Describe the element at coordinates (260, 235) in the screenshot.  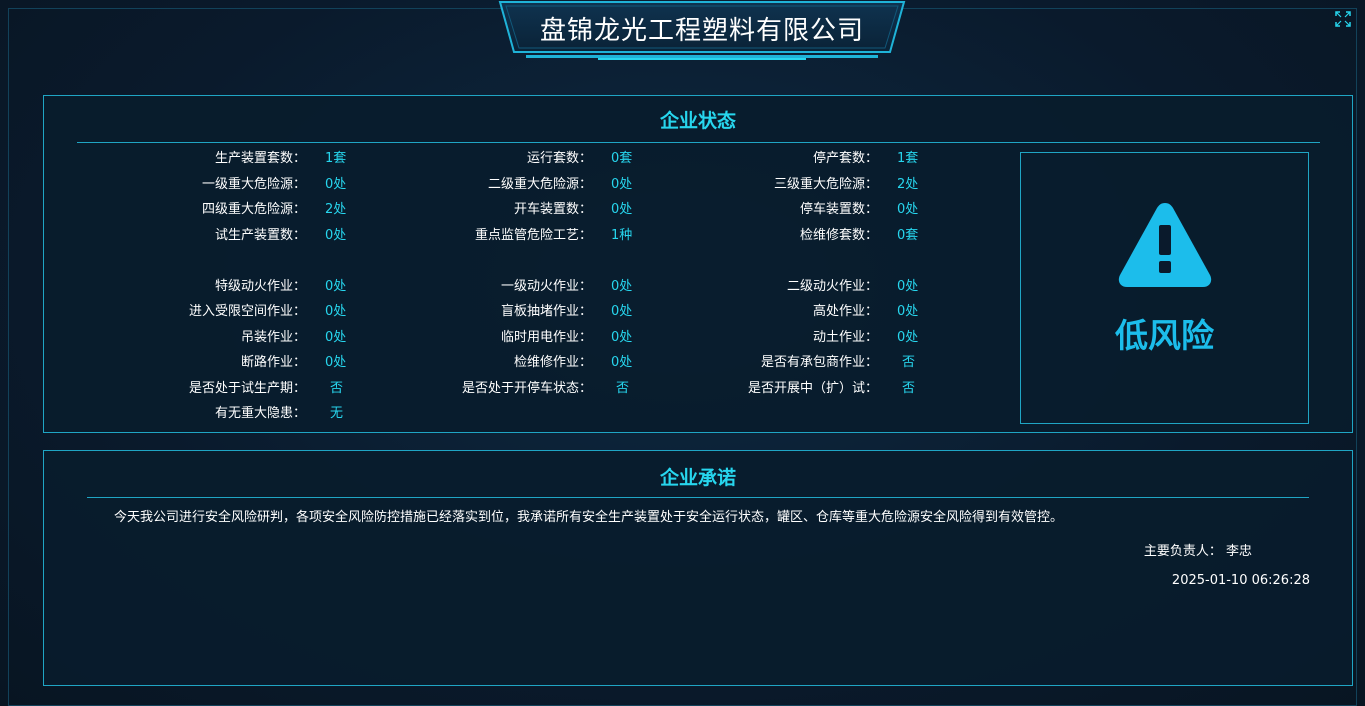
I see `stat-label: 试生产装置数：` at that location.